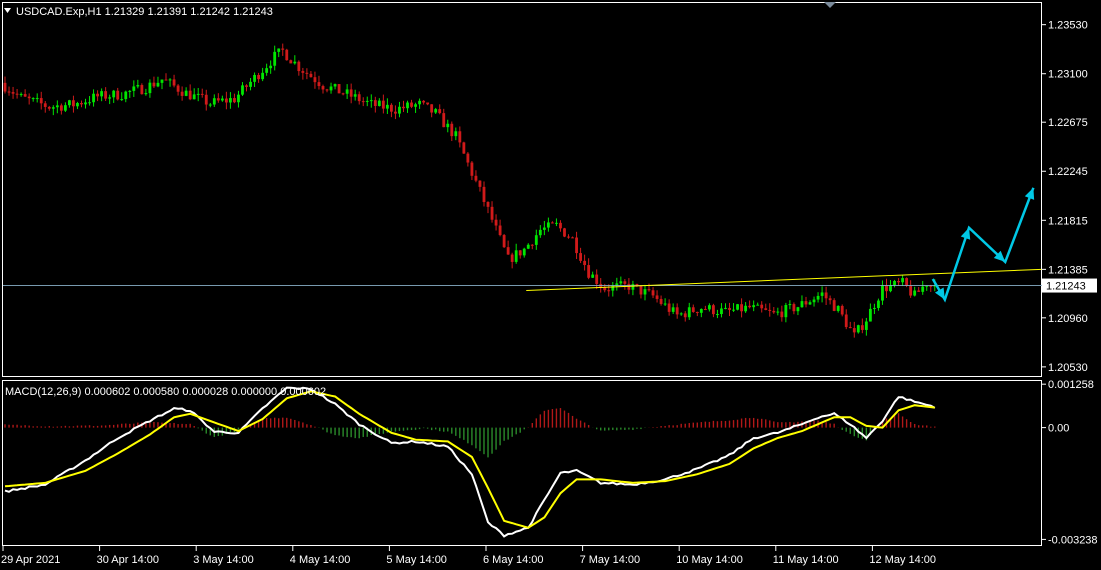 The height and width of the screenshot is (570, 1101). I want to click on price-tick-label: 1.21385, so click(1068, 270).